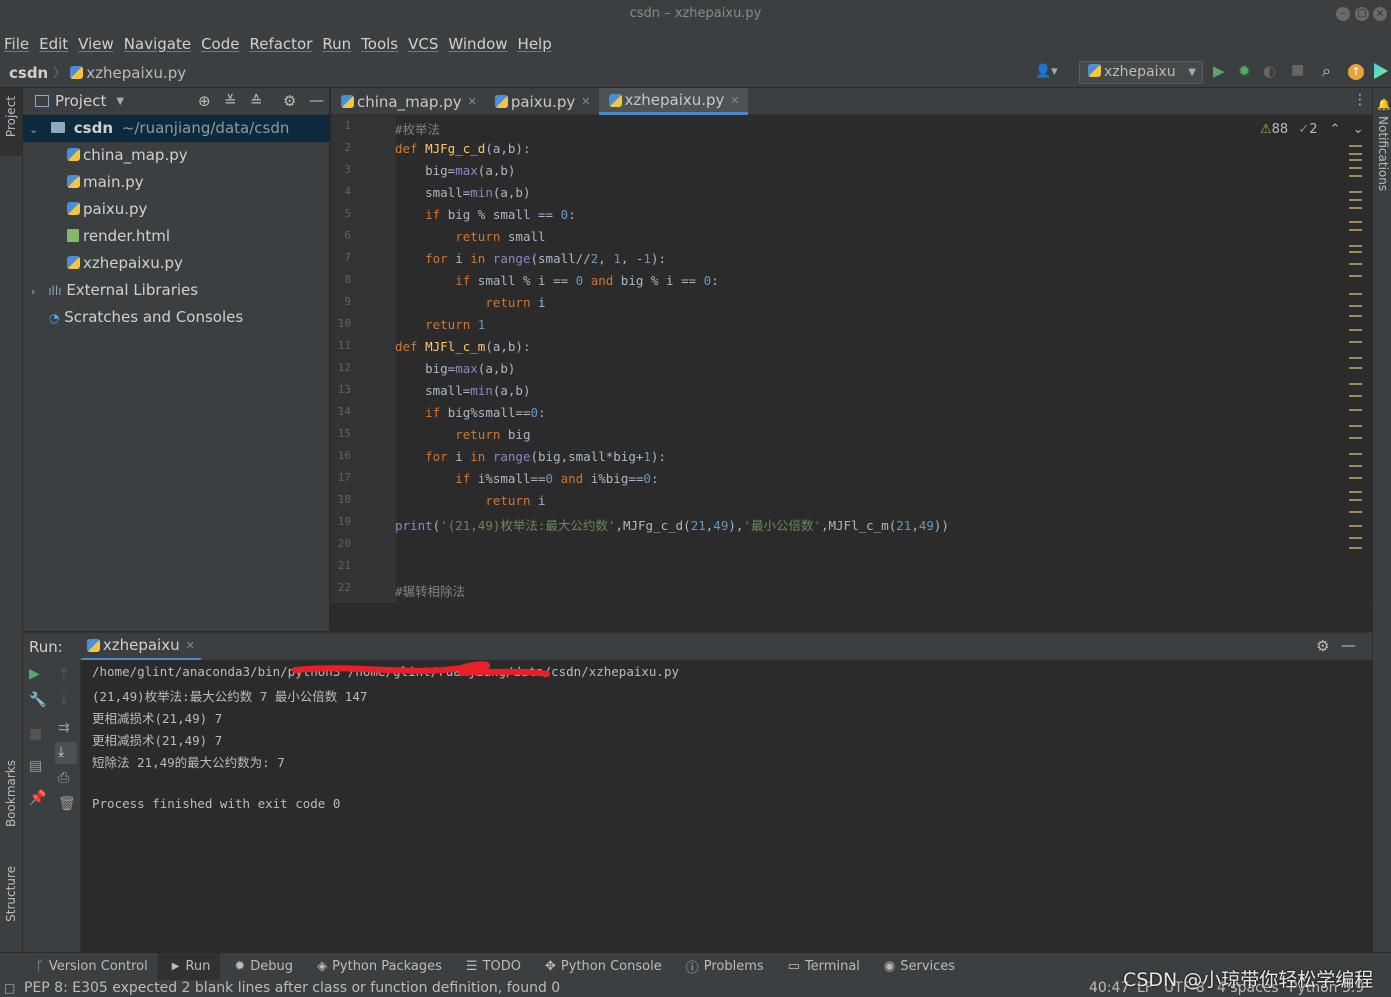 This screenshot has height=997, width=1391. I want to click on bookmarks-tool-tab: Bookmarks, so click(11, 793).